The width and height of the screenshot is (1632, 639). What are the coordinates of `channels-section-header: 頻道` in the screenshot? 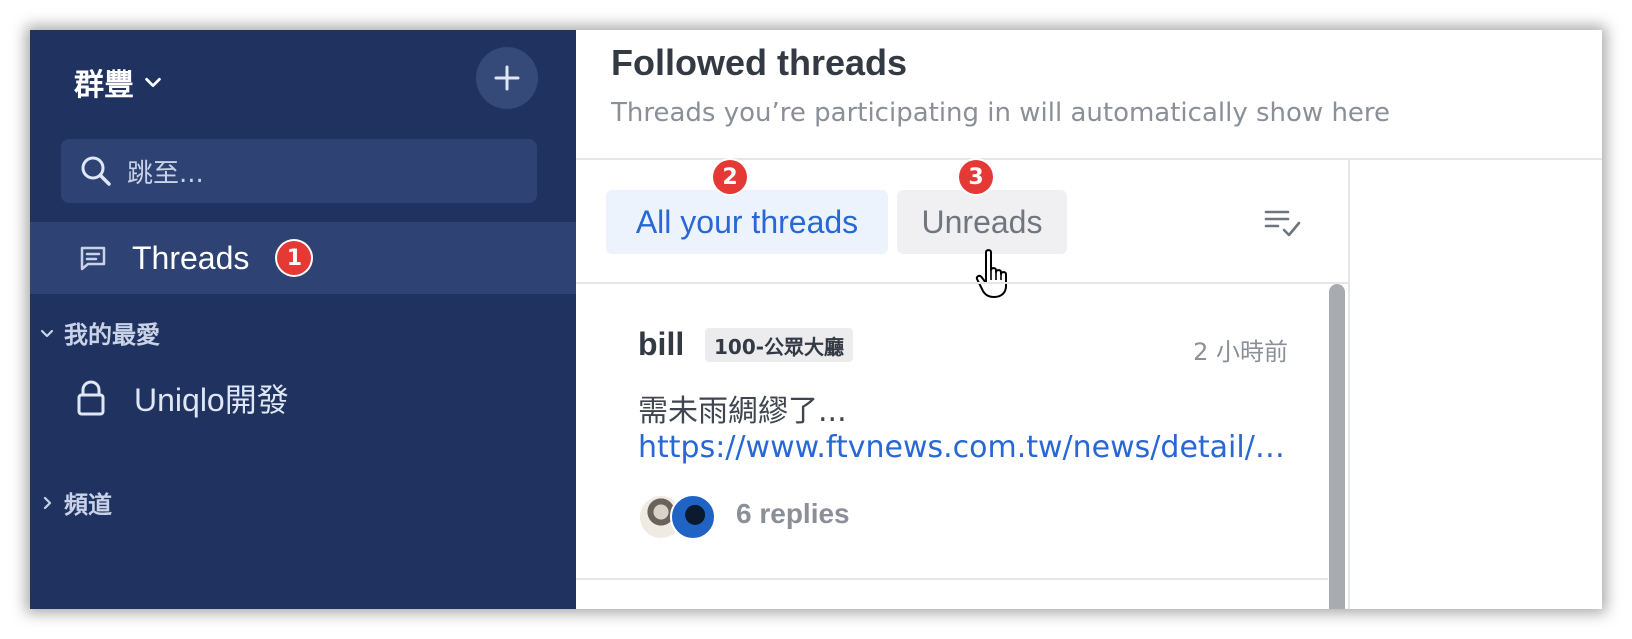 It's located at (75, 502).